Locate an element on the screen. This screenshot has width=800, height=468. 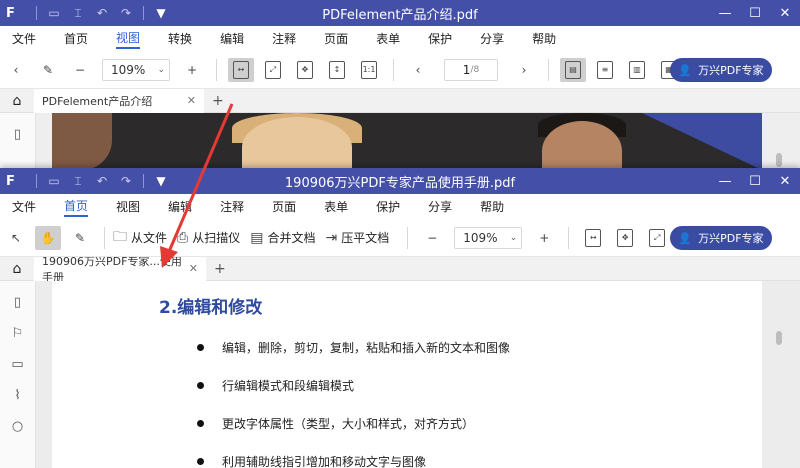
cover-photo is located at coordinates (407, 141).